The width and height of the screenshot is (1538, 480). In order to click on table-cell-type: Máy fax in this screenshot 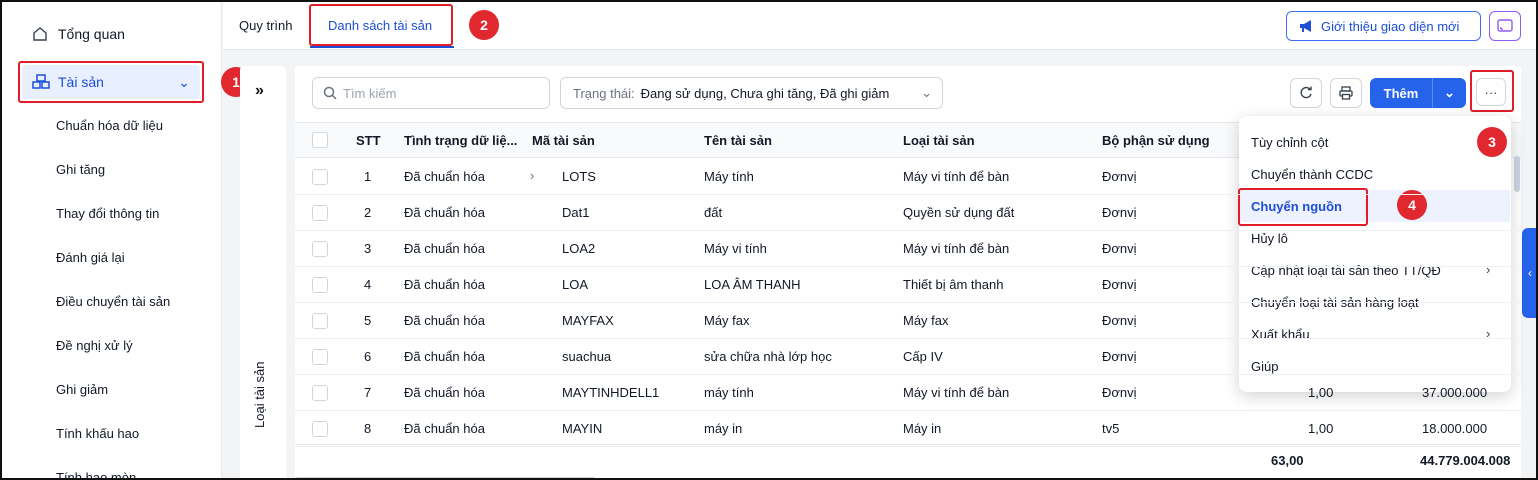, I will do `click(926, 320)`.